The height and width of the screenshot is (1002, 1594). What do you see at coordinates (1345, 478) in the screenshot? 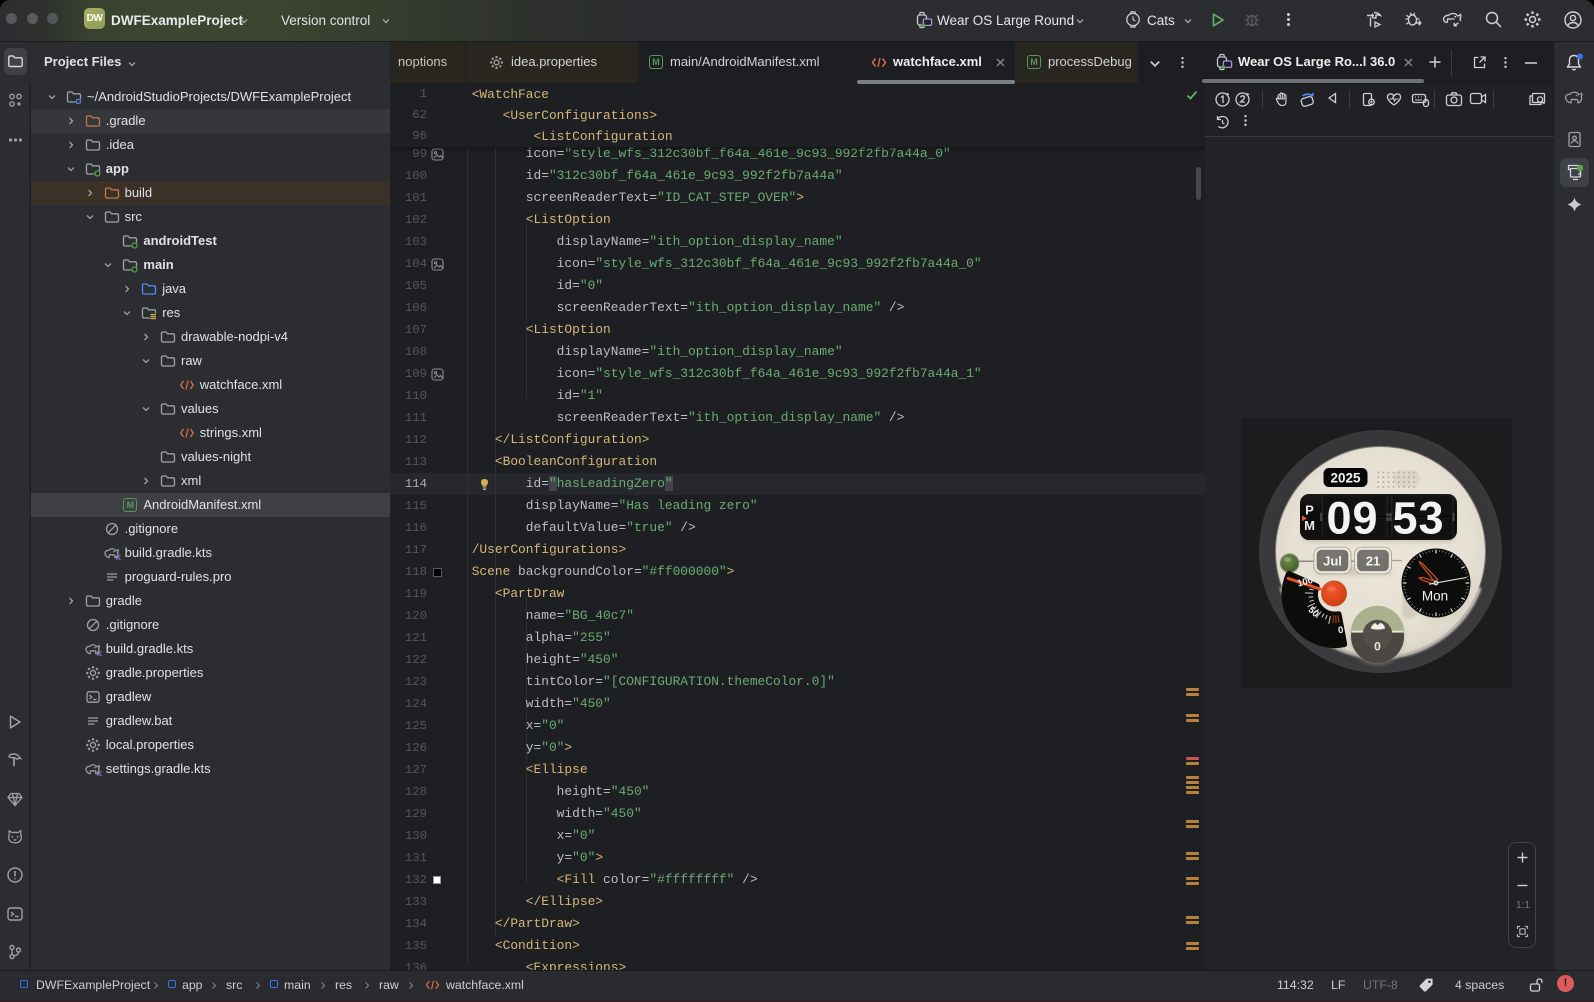
I see `svg-text: 2025` at bounding box center [1345, 478].